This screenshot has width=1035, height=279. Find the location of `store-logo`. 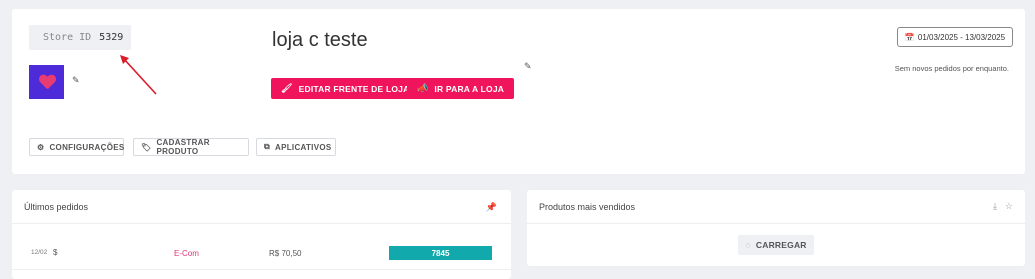

store-logo is located at coordinates (46, 82).